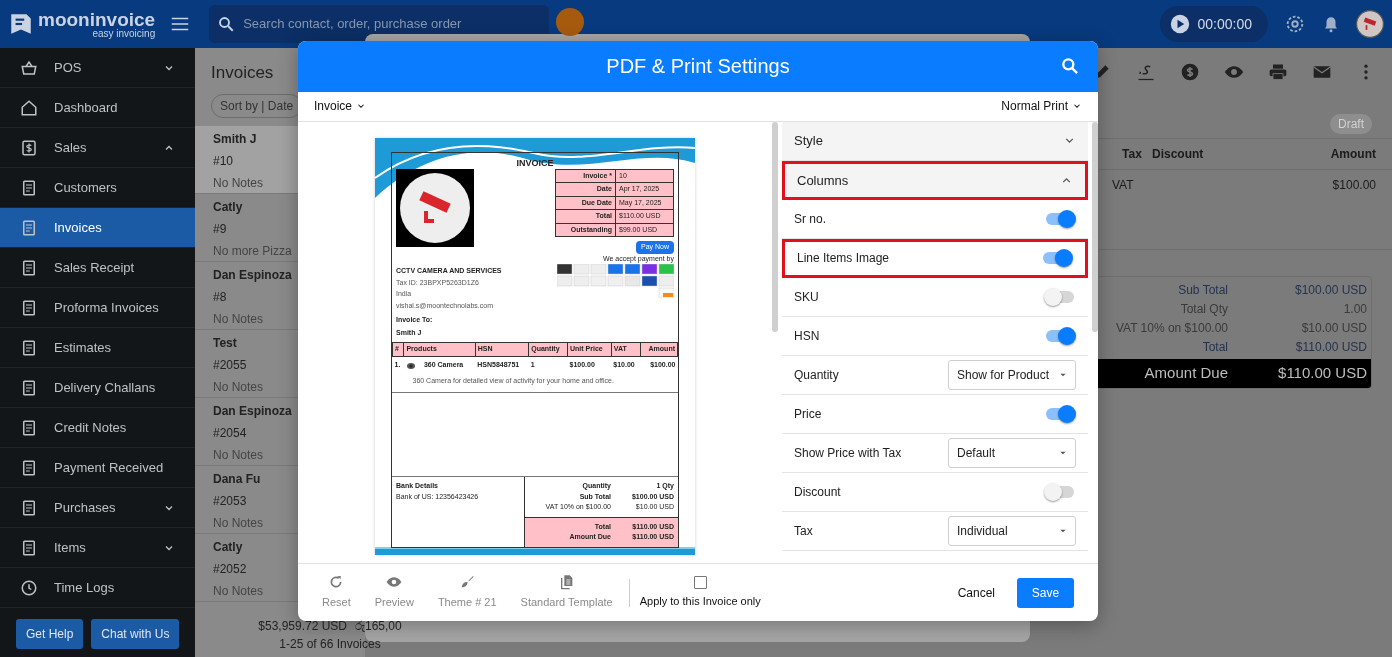  Describe the element at coordinates (1012, 374) in the screenshot. I see `dropdown-select: Show for Product` at that location.